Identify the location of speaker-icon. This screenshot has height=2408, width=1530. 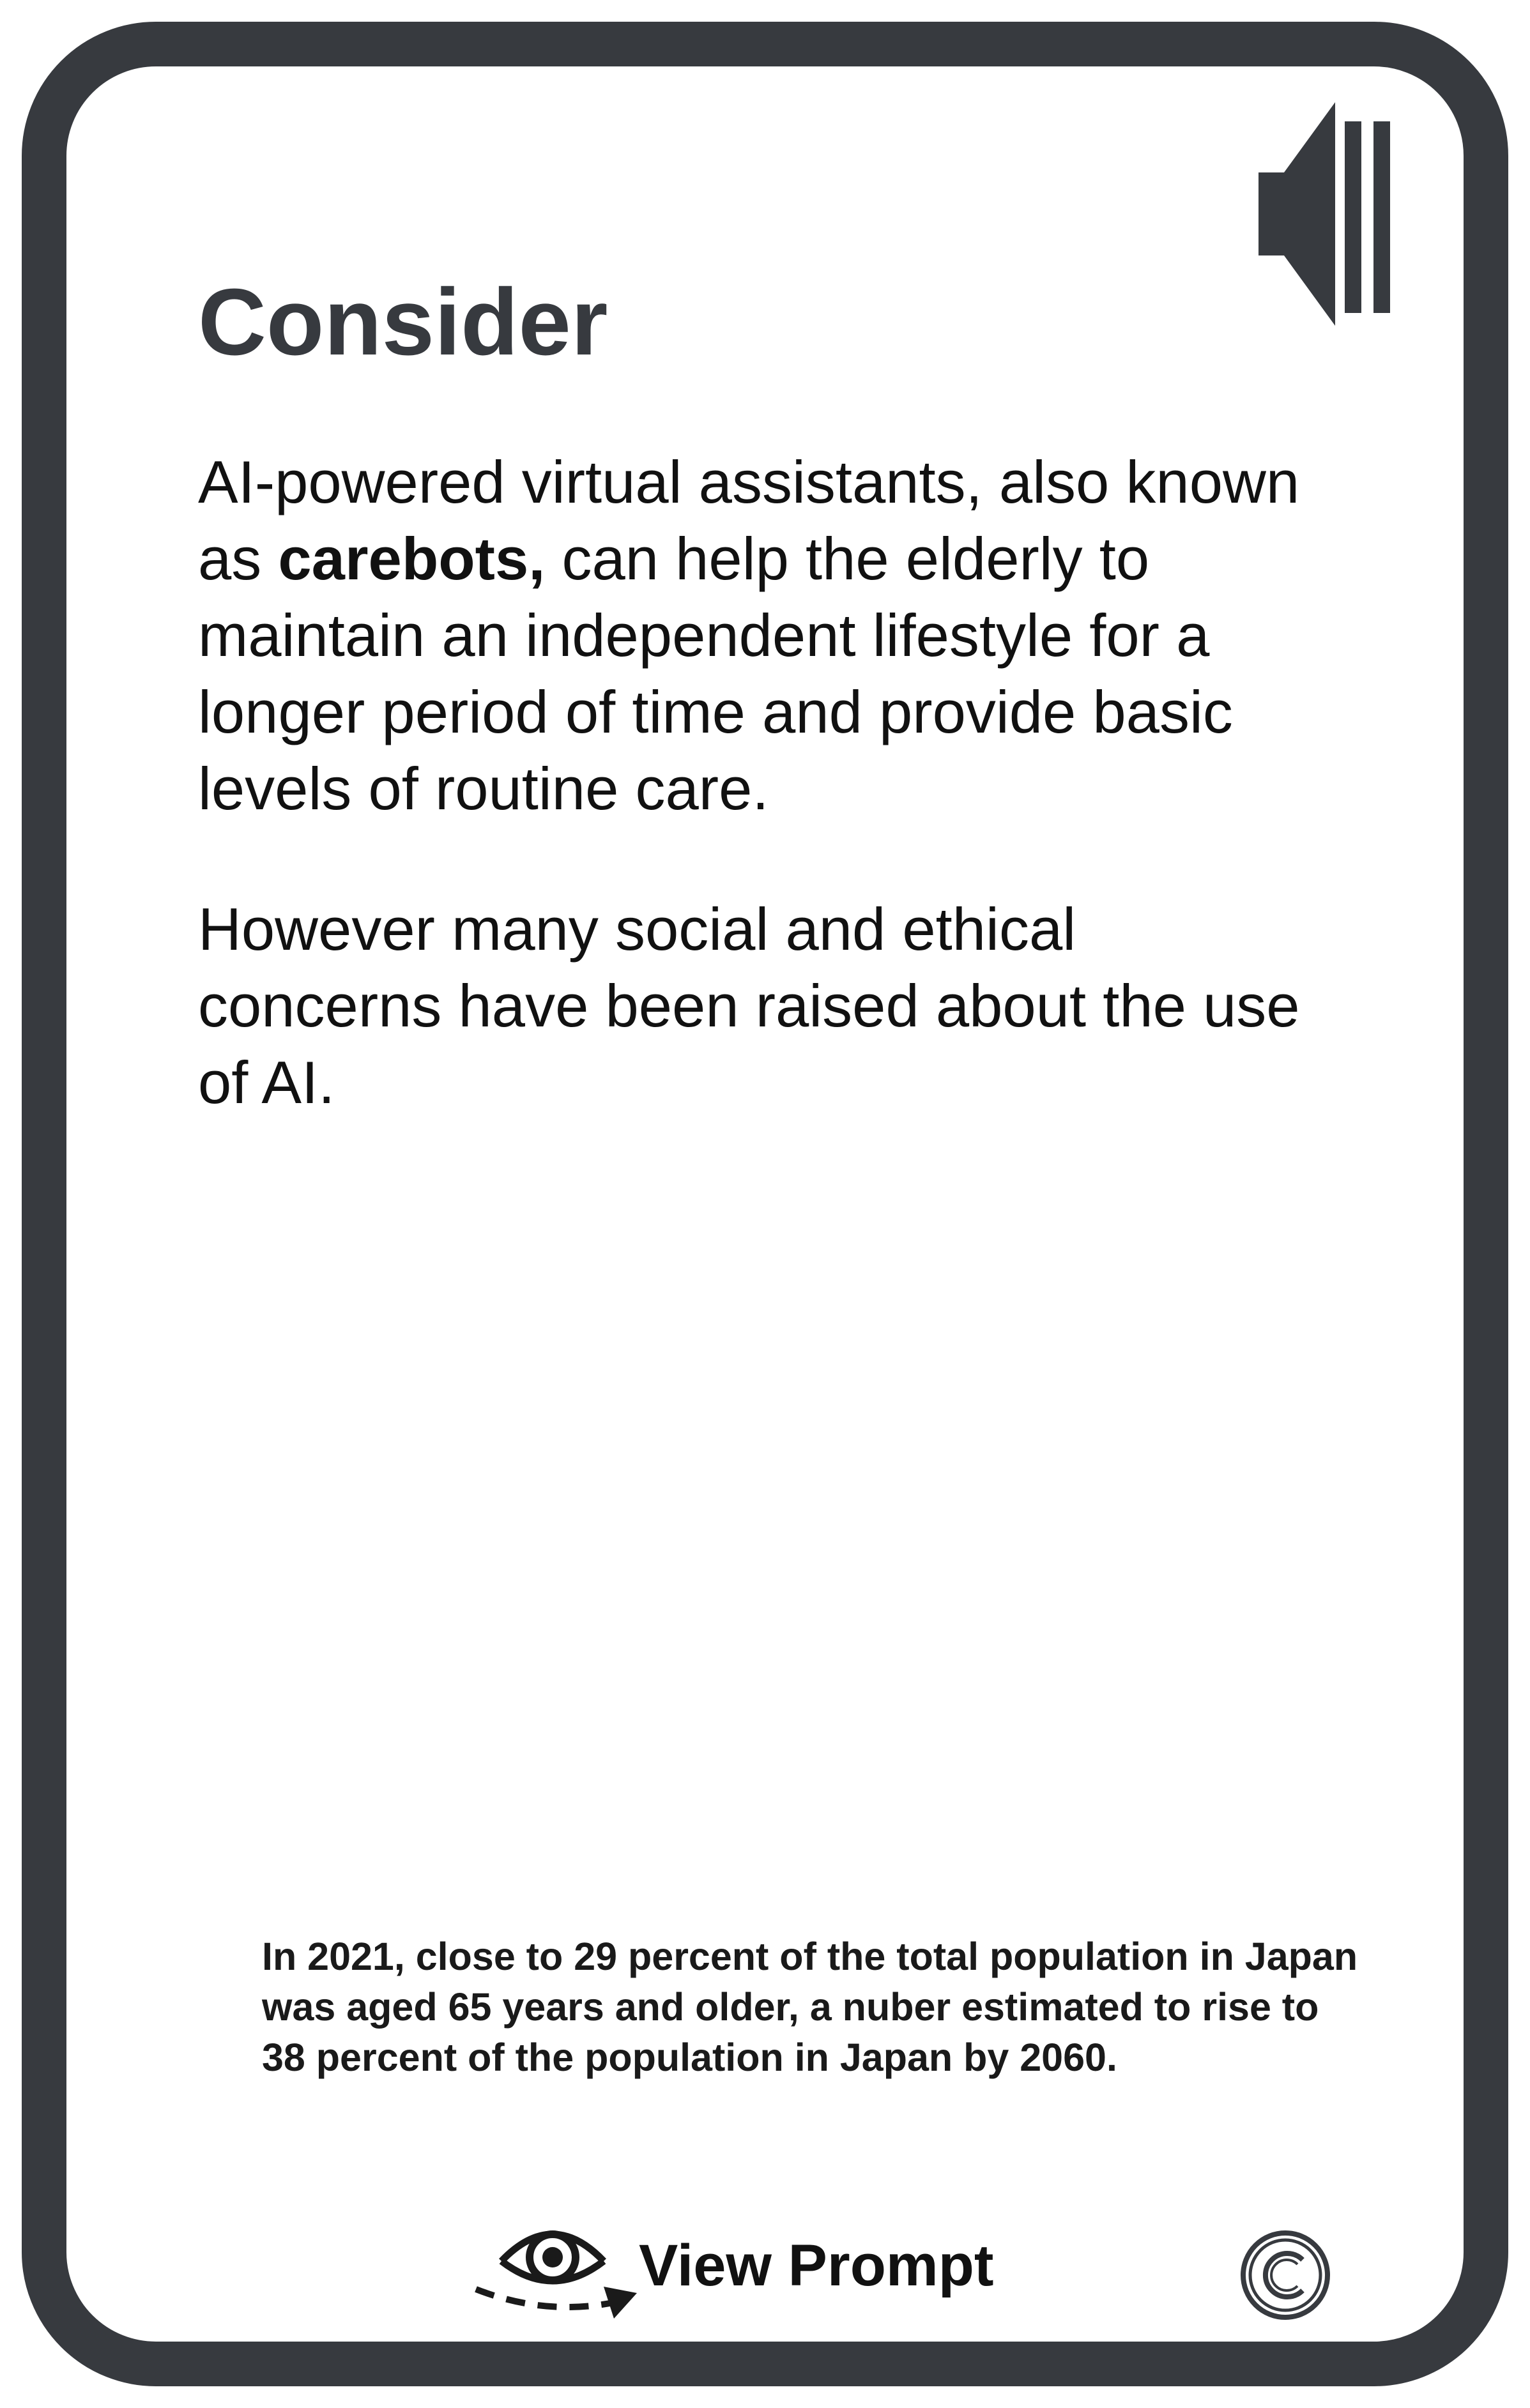
(1328, 214).